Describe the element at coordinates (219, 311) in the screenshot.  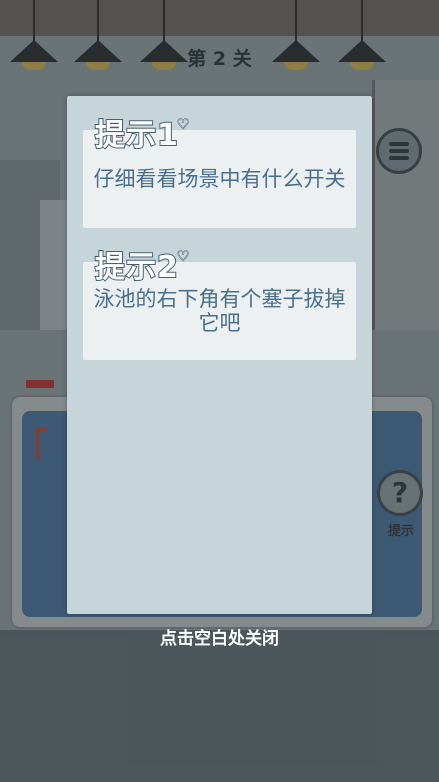
I see `hint-text: 泳池的右下角有个塞子拔掉它吧` at that location.